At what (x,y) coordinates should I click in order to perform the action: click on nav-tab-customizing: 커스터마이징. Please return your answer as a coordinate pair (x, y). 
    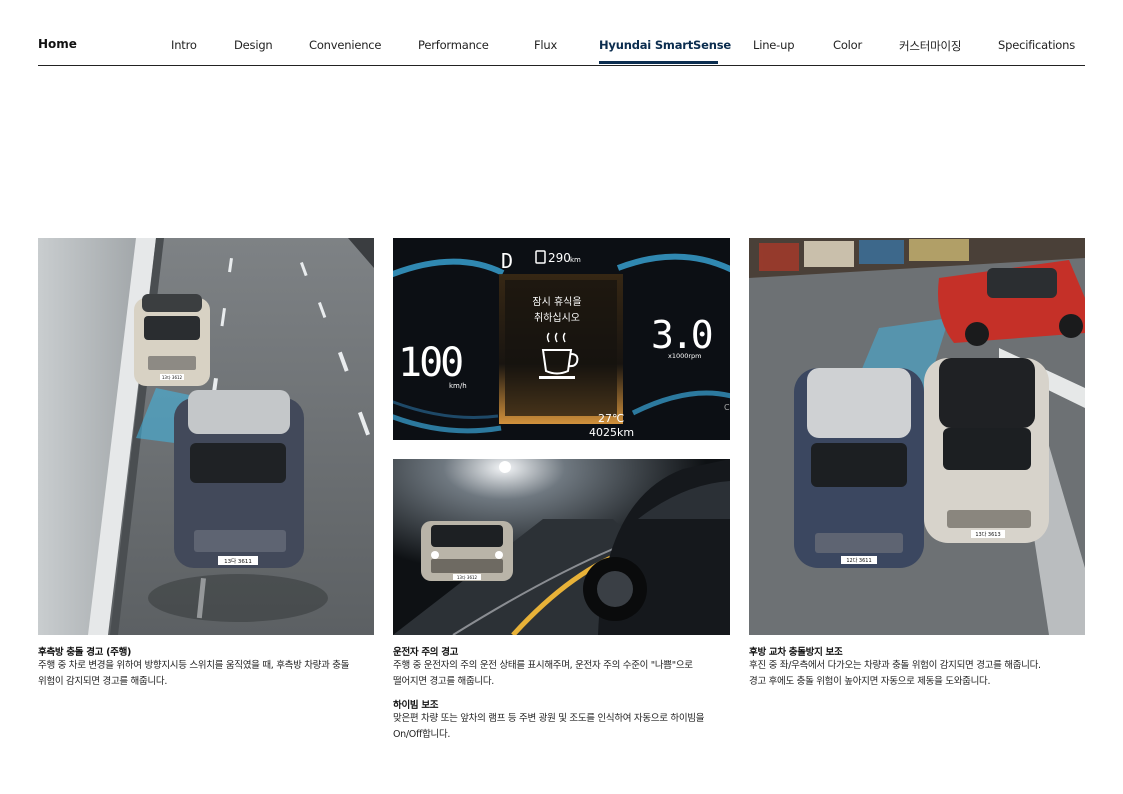
    Looking at the image, I should click on (930, 46).